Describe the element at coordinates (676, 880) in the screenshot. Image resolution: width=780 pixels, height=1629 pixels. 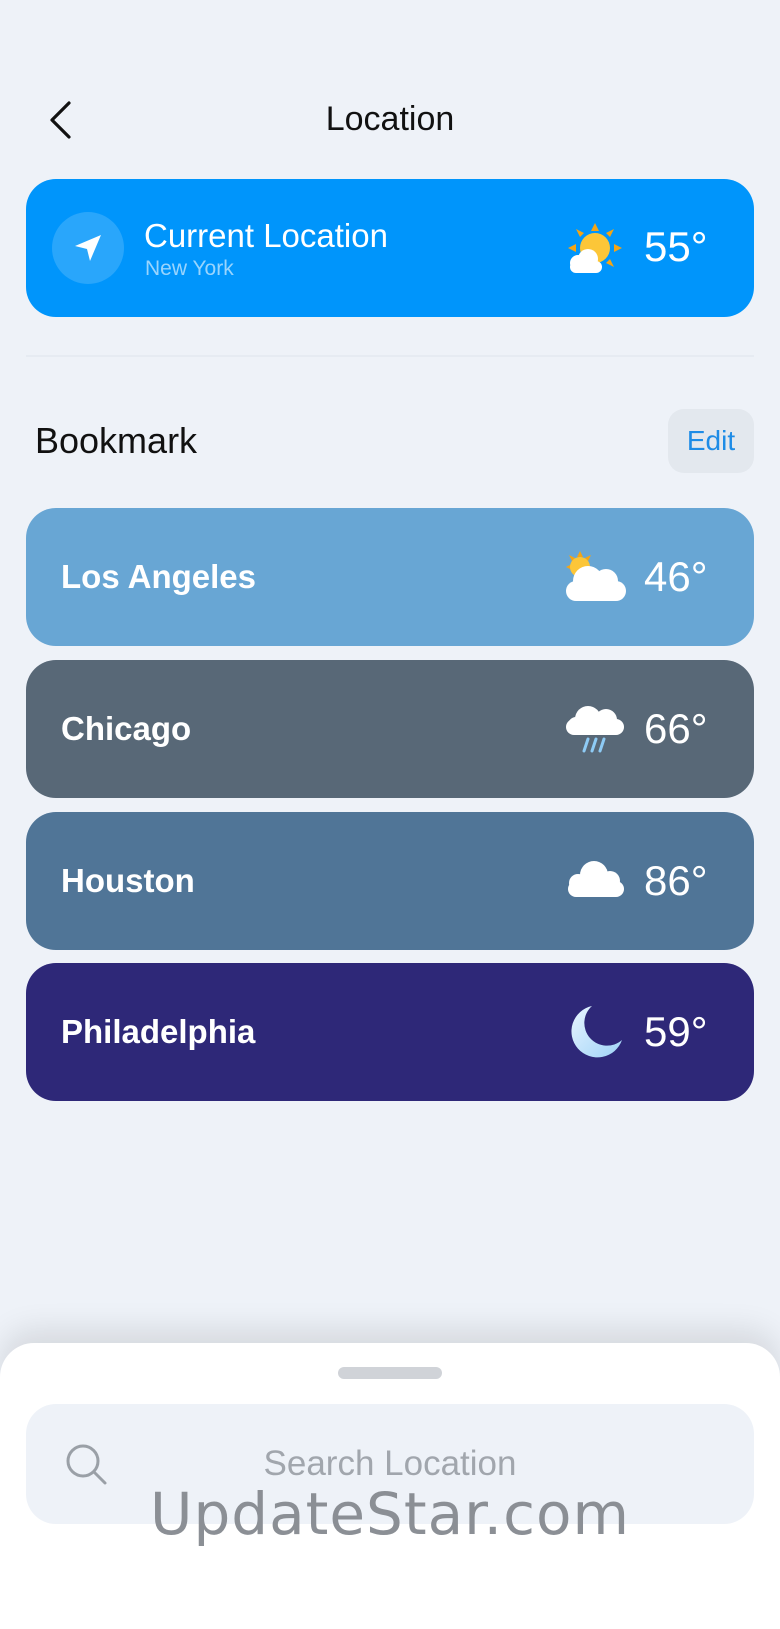
I see `city-temperature: 86°` at that location.